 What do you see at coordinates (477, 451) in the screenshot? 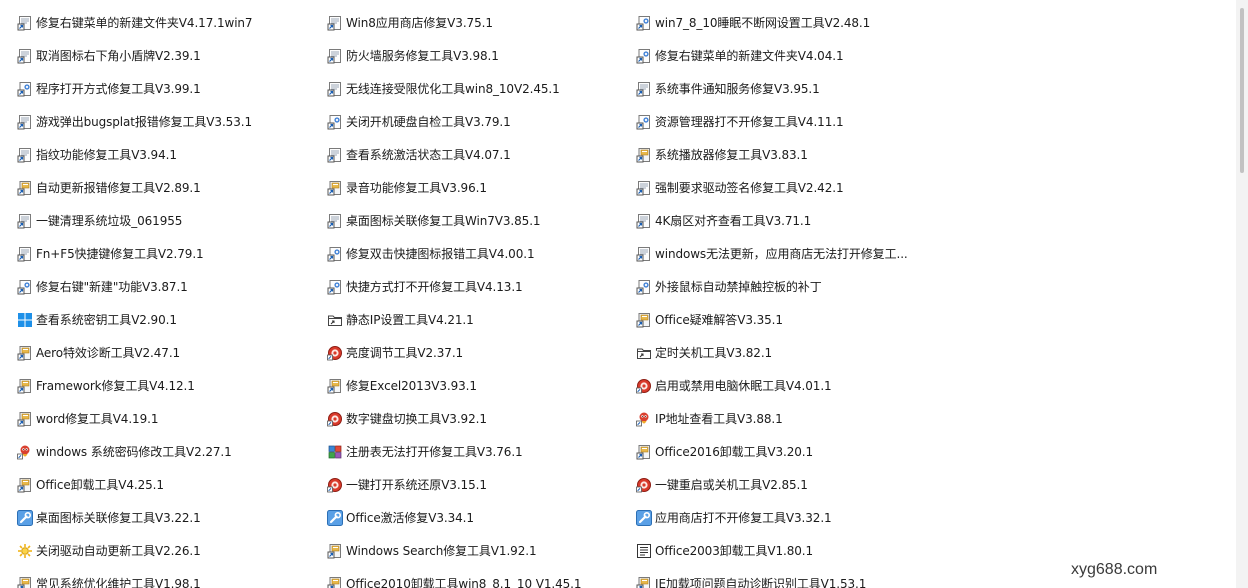
I see `file-item: 注册表无法打开修复工具V3.76.1` at bounding box center [477, 451].